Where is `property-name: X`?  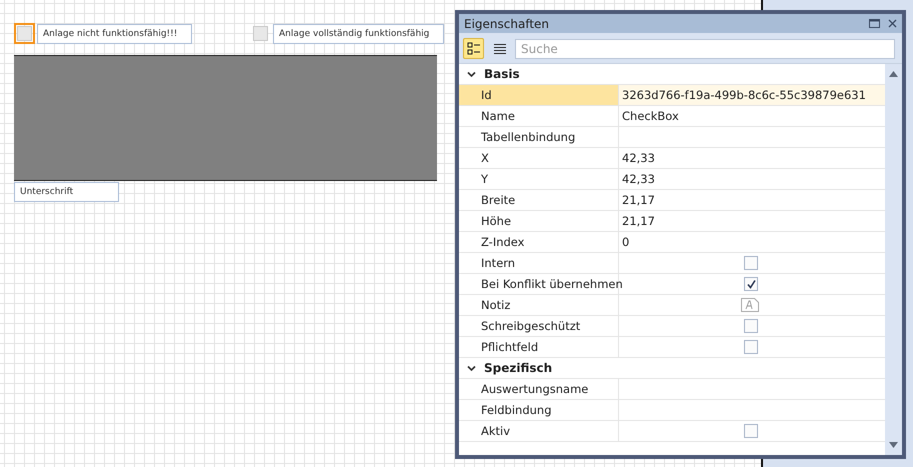 property-name: X is located at coordinates (539, 158).